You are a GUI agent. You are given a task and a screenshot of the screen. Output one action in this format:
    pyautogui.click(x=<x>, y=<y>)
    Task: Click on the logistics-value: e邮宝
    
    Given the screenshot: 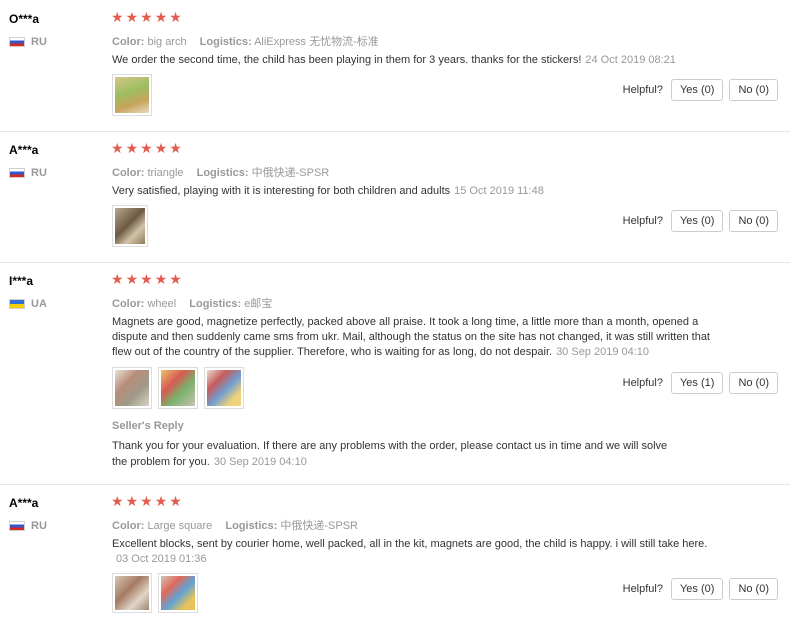 What is the action you would take?
    pyautogui.click(x=258, y=304)
    